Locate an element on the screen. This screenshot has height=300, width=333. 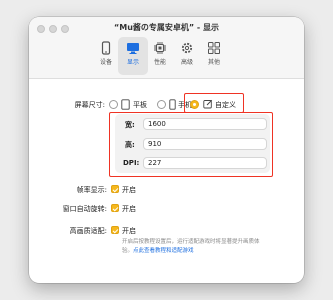
hi-quality-checkbox is located at coordinates (115, 230).